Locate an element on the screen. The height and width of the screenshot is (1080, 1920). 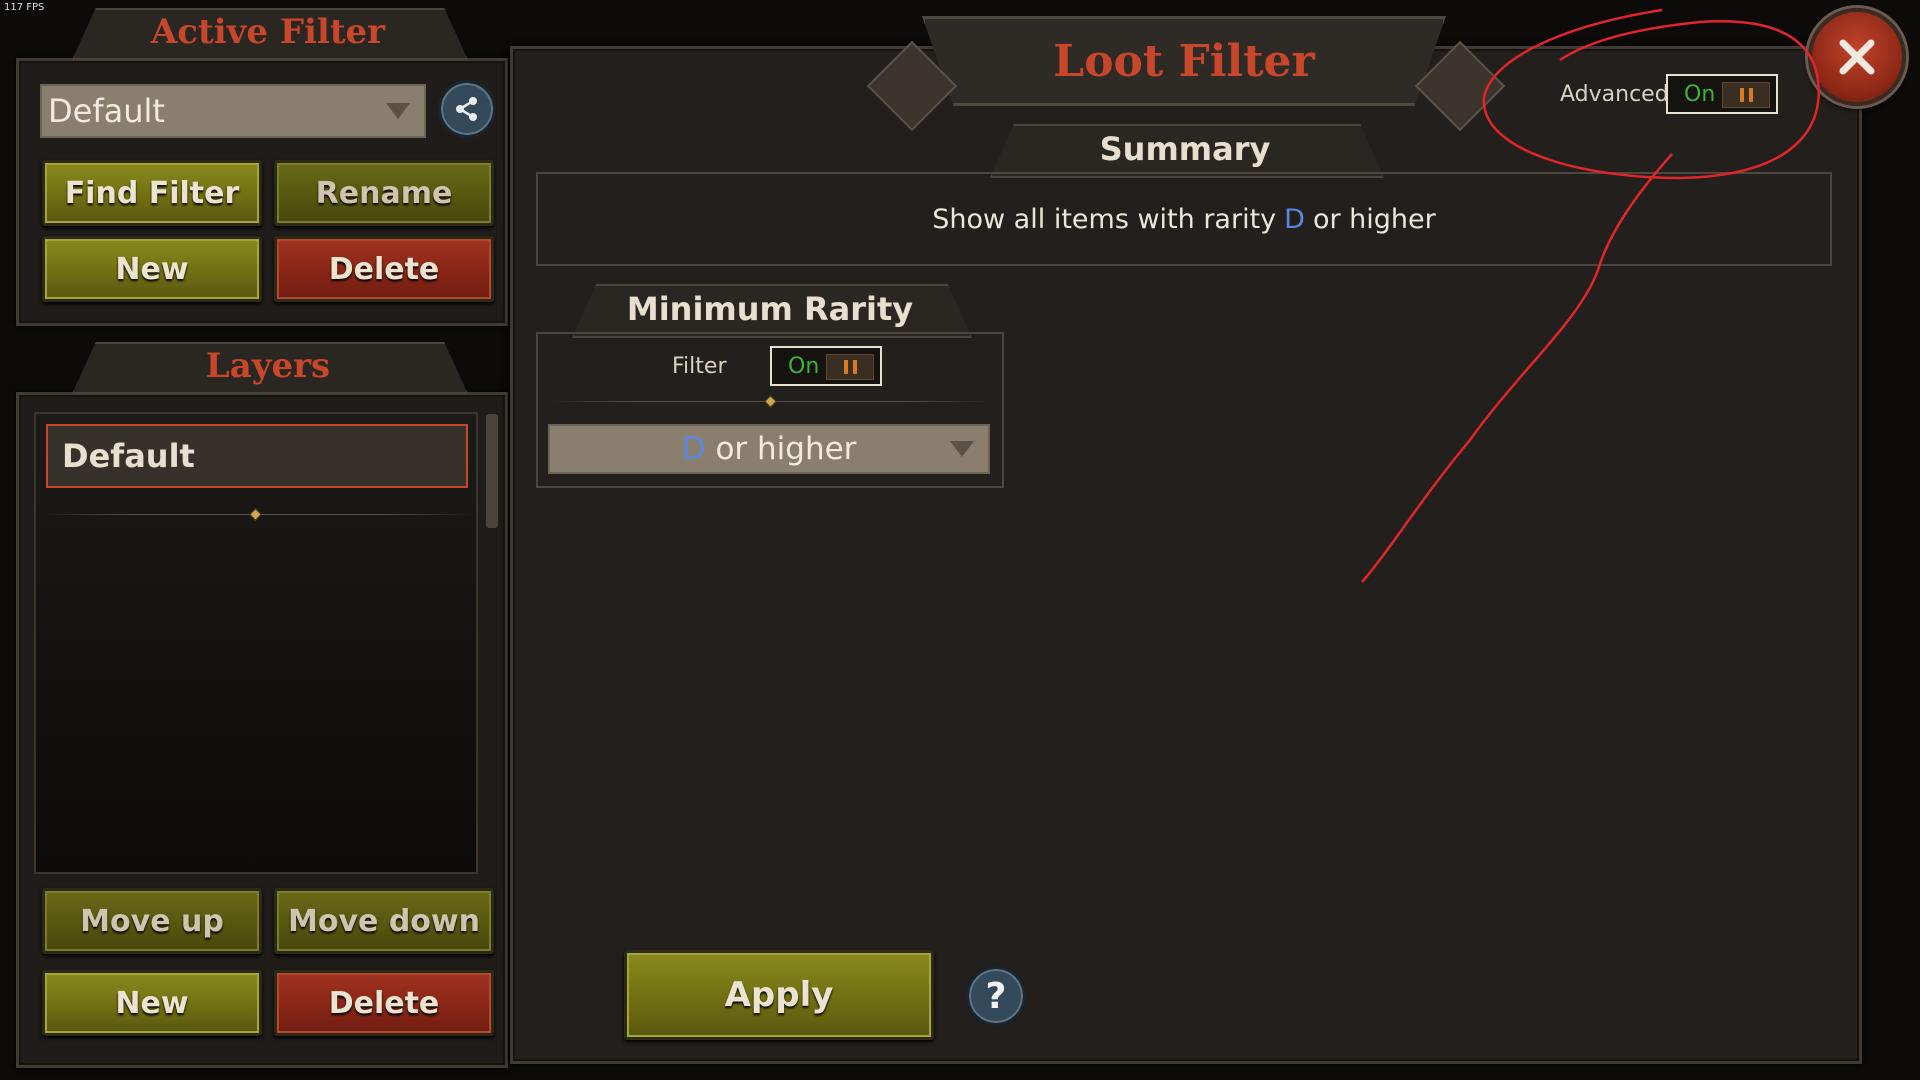
layers-tab: Layers is located at coordinates (270, 368).